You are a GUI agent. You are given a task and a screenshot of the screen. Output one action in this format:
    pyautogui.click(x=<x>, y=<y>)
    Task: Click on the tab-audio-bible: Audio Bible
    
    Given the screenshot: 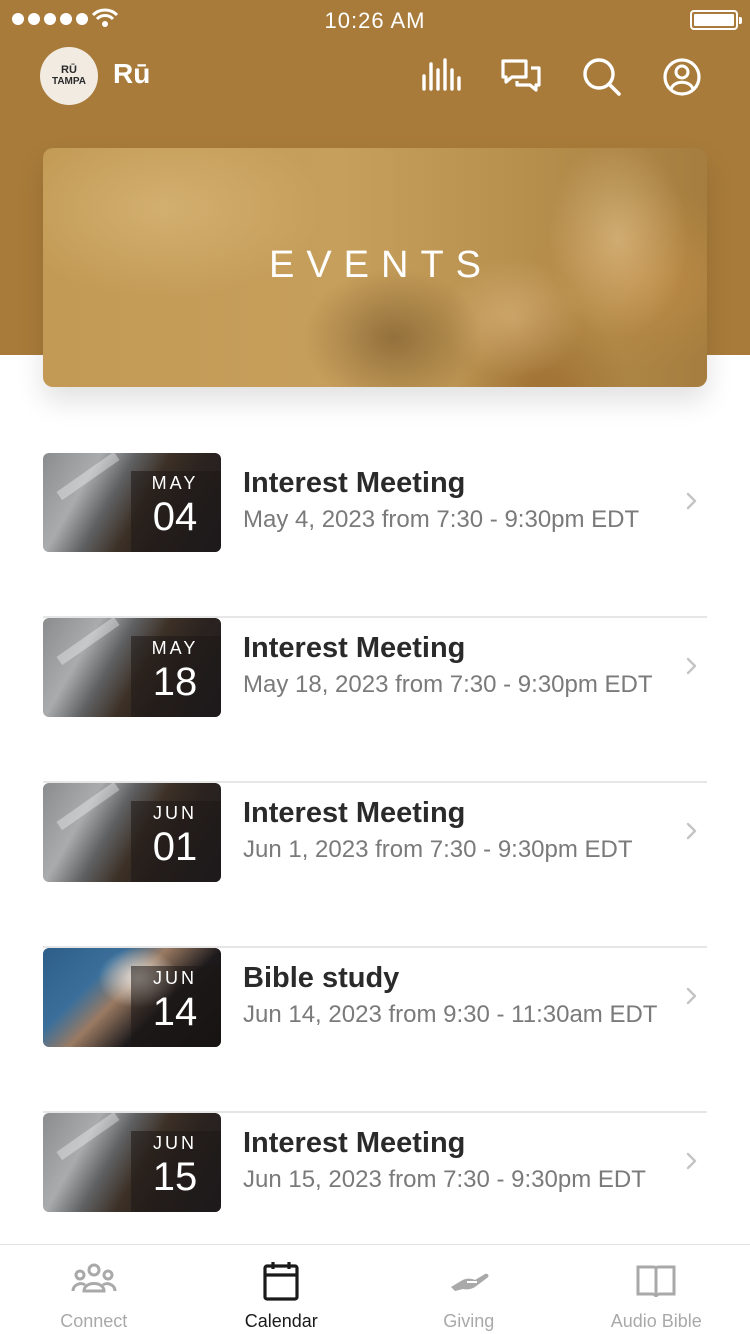 What is the action you would take?
    pyautogui.click(x=656, y=1289)
    